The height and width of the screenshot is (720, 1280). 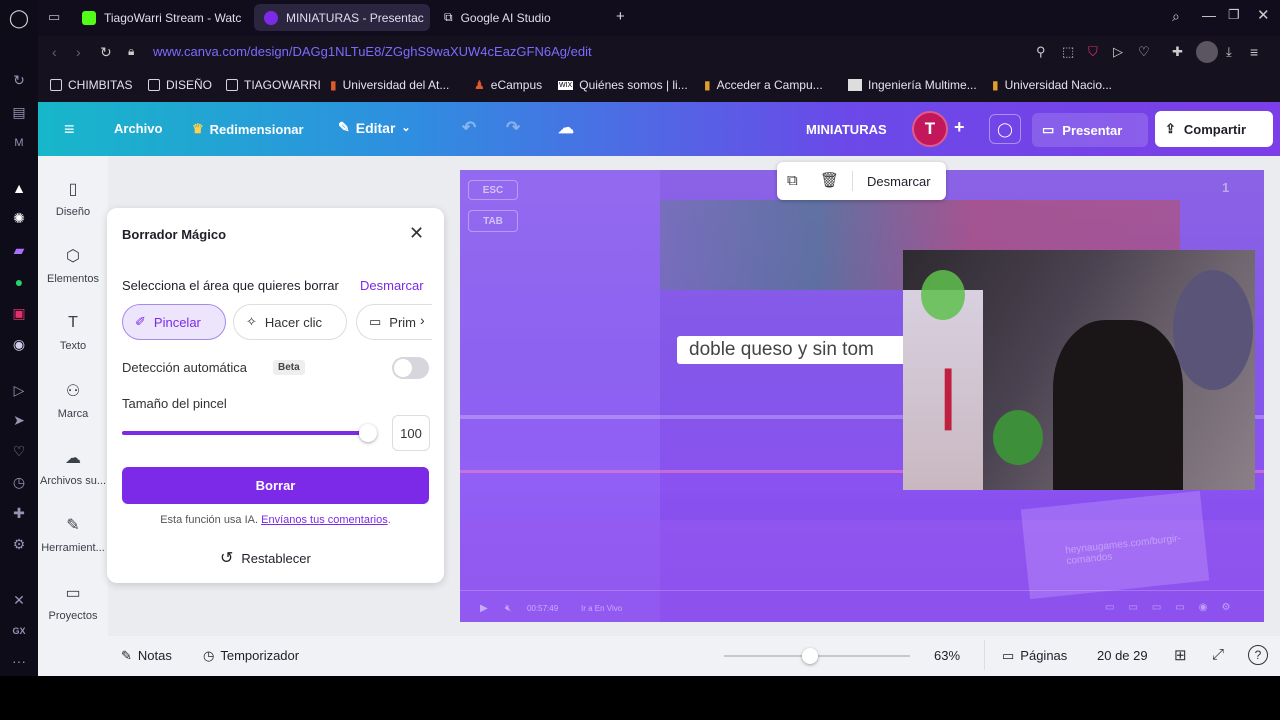 What do you see at coordinates (19, 482) in the screenshot?
I see `clock-icon: ◷` at bounding box center [19, 482].